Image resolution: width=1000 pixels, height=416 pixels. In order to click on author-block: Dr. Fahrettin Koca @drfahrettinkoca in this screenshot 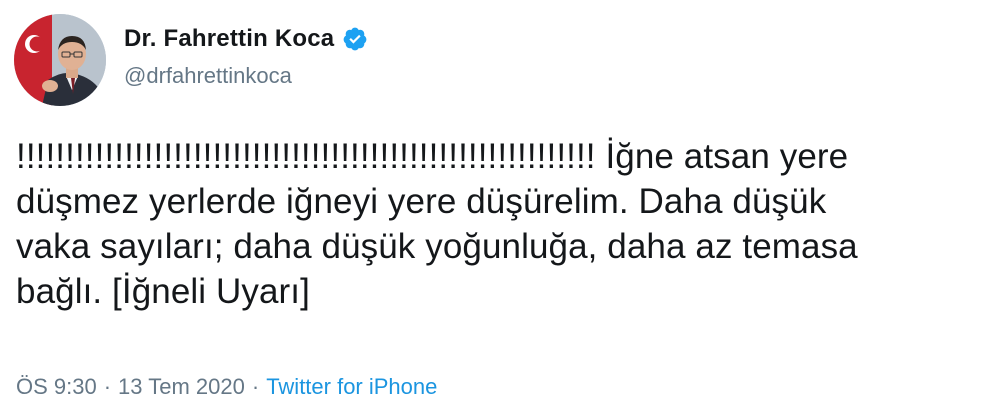, I will do `click(246, 56)`.